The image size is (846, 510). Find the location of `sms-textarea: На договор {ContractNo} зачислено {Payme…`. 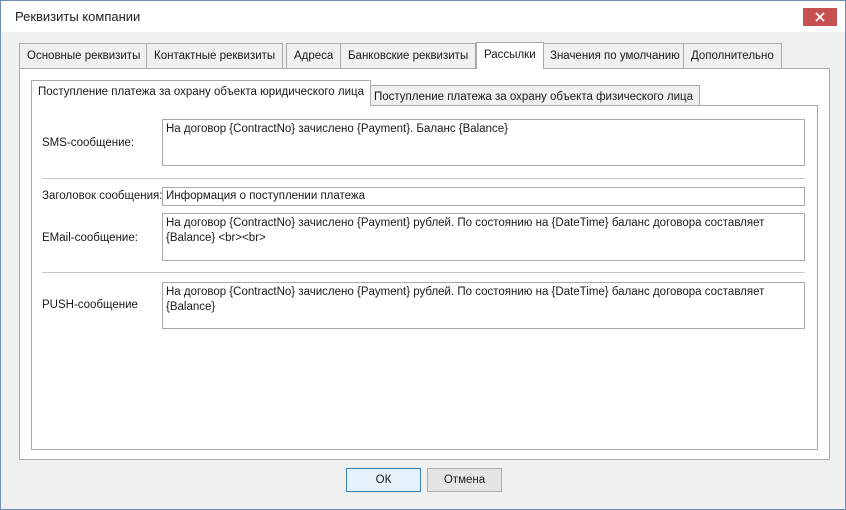

sms-textarea: На договор {ContractNo} зачислено {Payme… is located at coordinates (483, 142).